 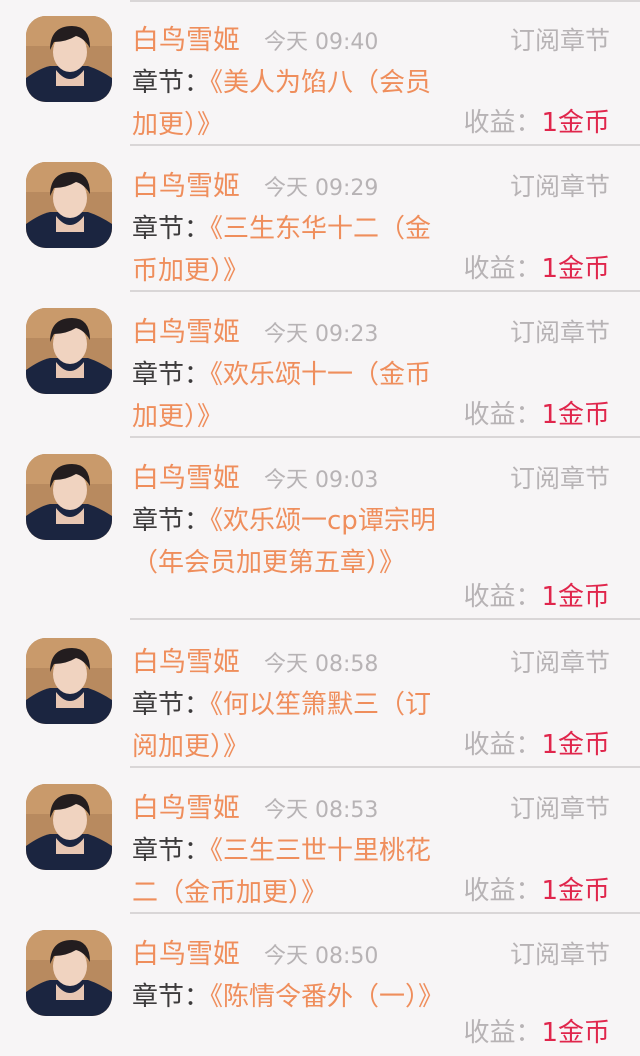 I want to click on chapter-line: 章节：《欢乐颂十一（金币加更）》, so click(x=290, y=396).